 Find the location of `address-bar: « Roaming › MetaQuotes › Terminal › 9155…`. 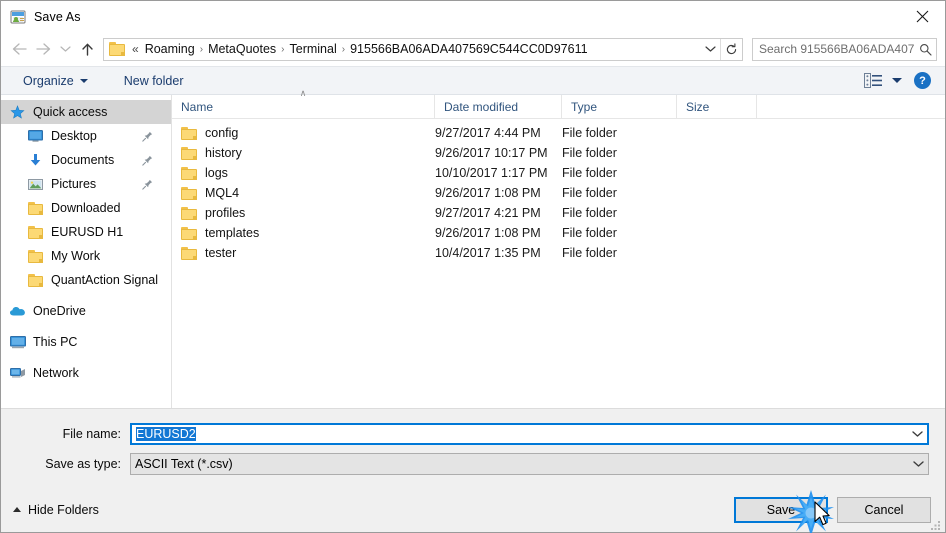

address-bar: « Roaming › MetaQuotes › Terminal › 9155… is located at coordinates (423, 49).